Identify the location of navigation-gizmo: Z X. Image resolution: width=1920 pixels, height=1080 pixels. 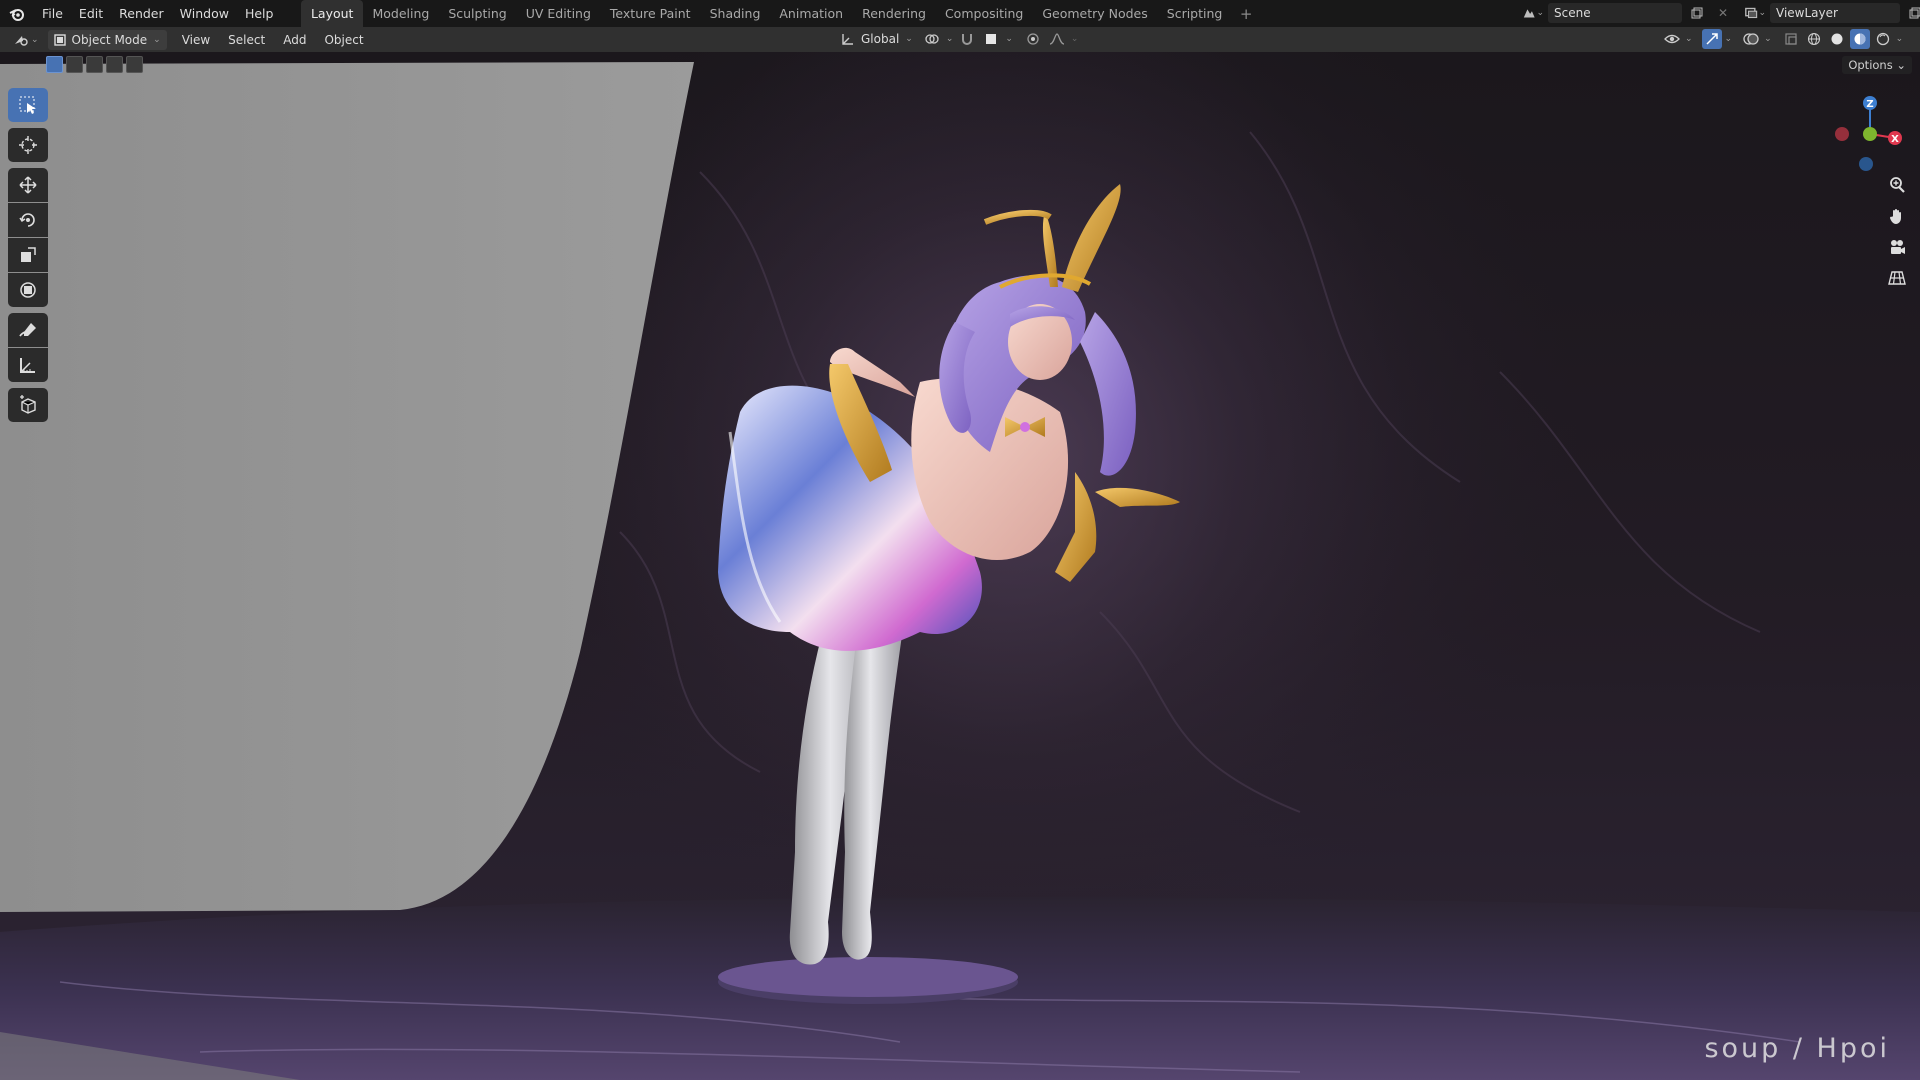
(1870, 129).